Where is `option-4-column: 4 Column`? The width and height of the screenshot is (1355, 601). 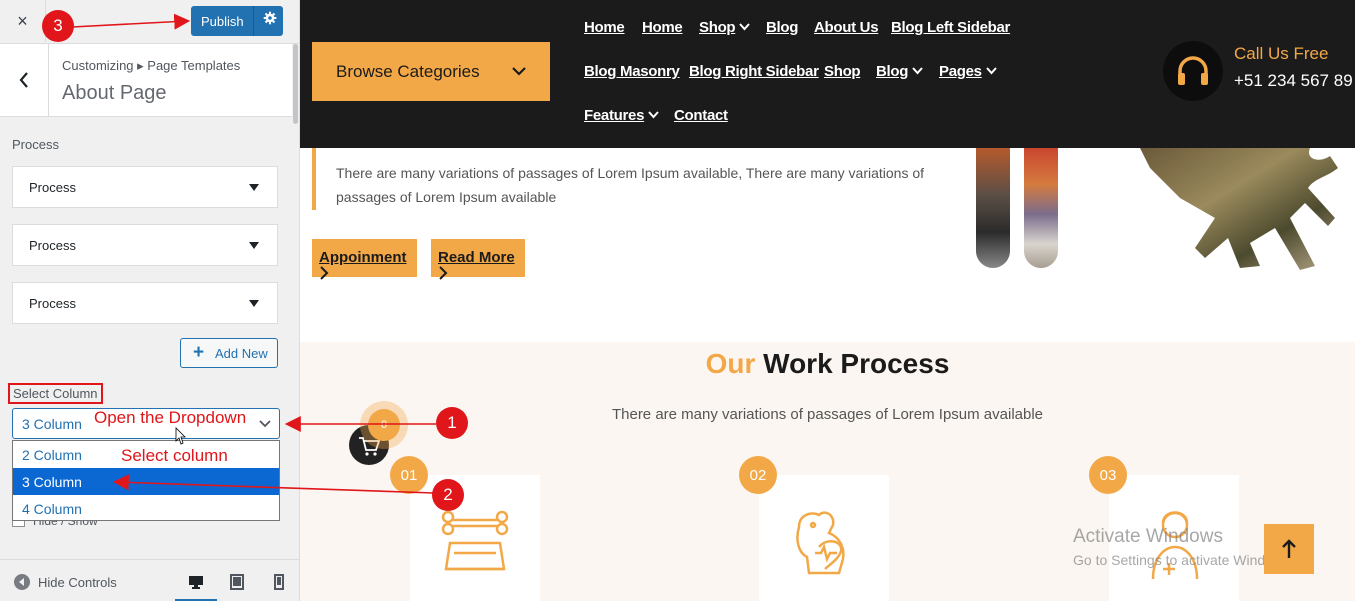 option-4-column: 4 Column is located at coordinates (146, 508).